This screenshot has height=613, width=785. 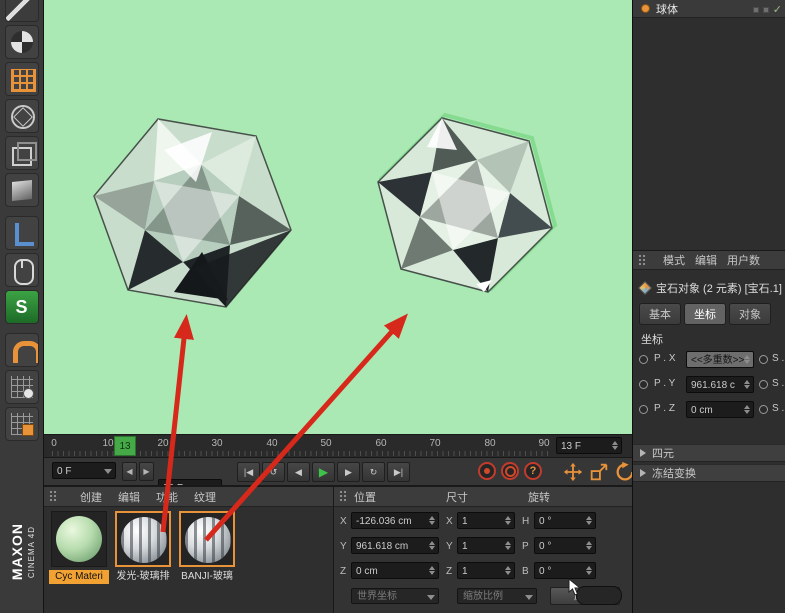 What do you see at coordinates (91, 497) in the screenshot?
I see `material-menu-create: 创建` at bounding box center [91, 497].